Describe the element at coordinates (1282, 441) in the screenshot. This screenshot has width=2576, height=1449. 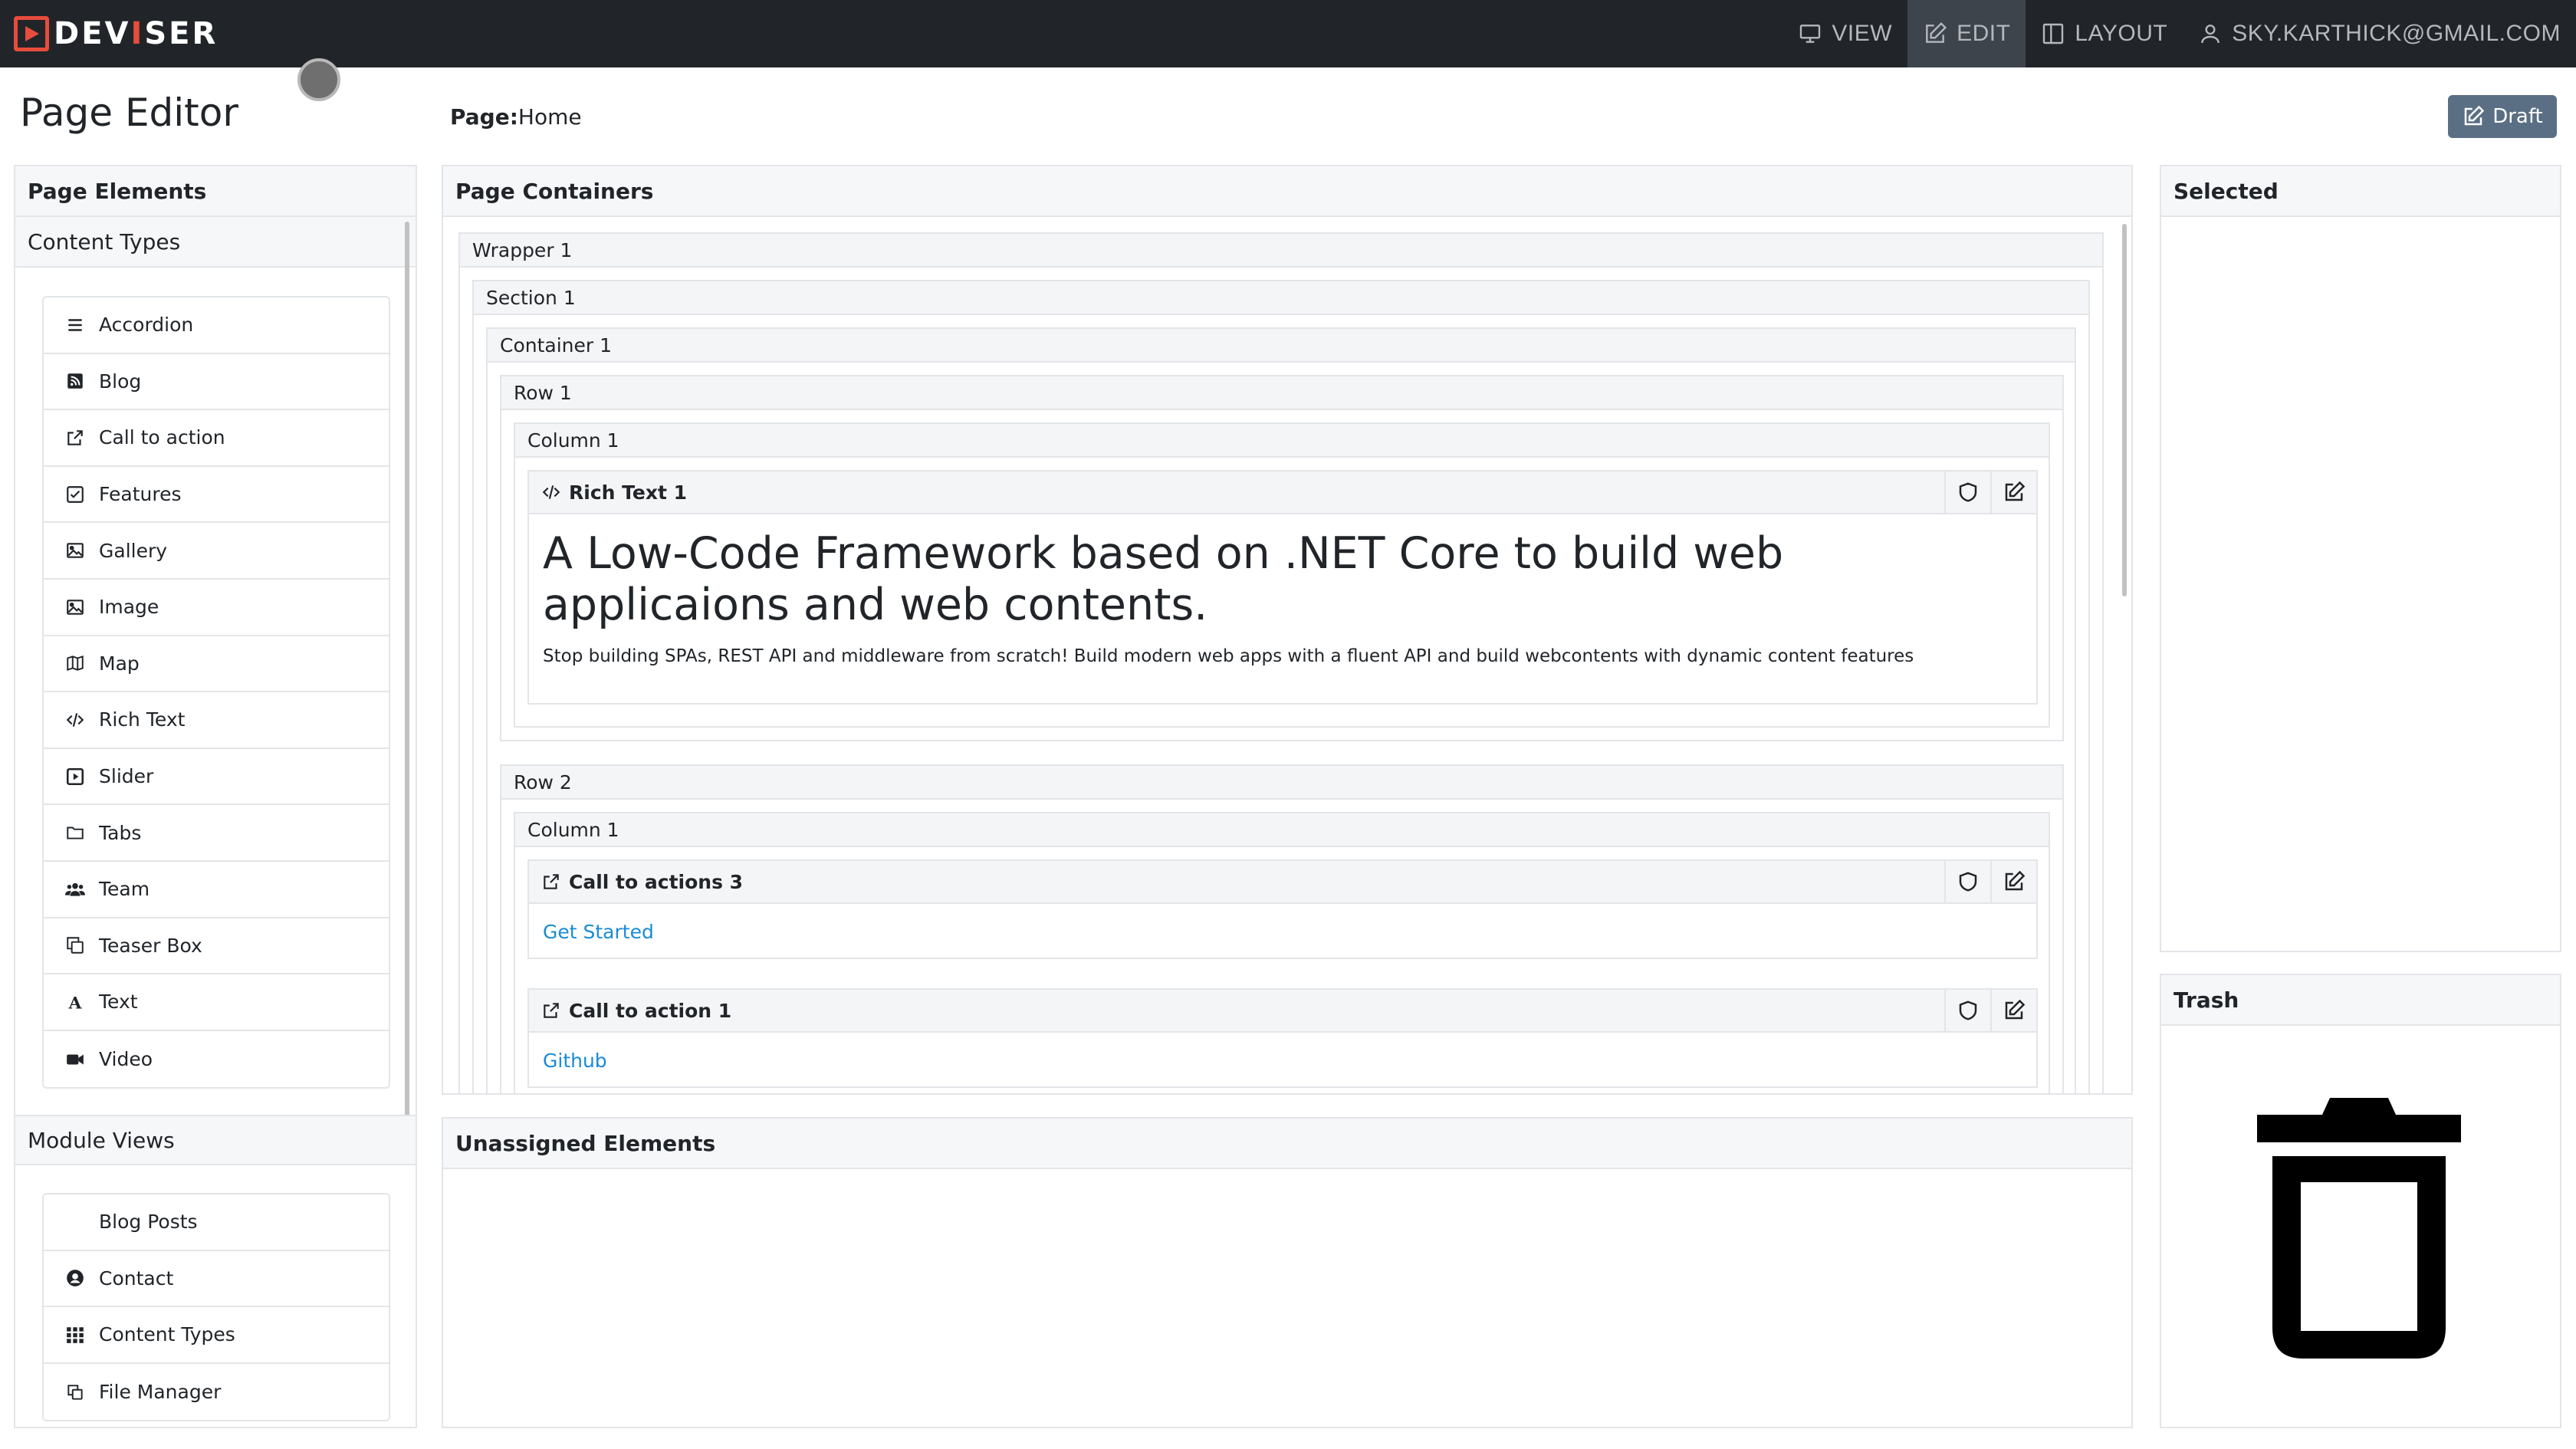
I see `column-label: Column 1` at that location.